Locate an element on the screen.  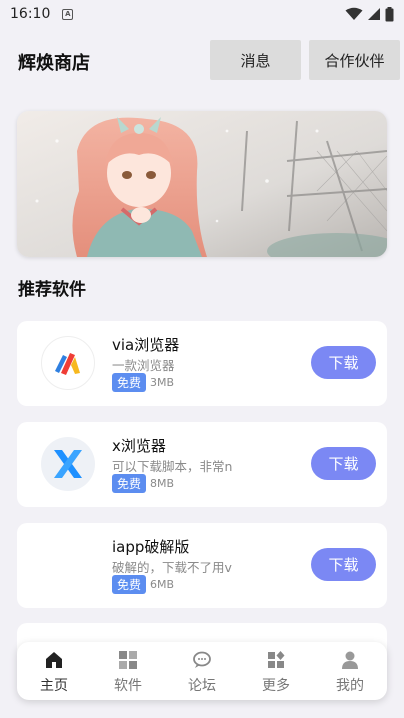
profile-icon is located at coordinates (350, 660).